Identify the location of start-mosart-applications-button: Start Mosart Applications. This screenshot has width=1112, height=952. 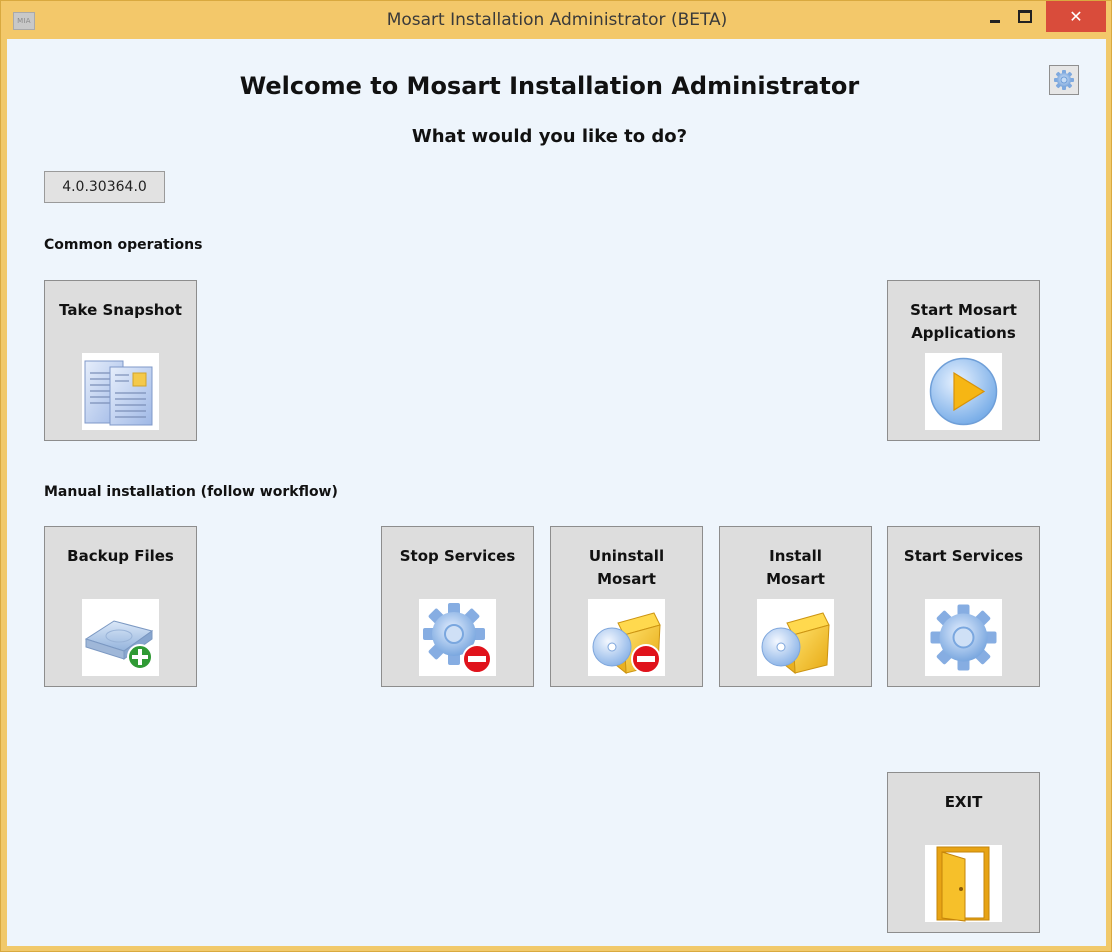
(963, 360).